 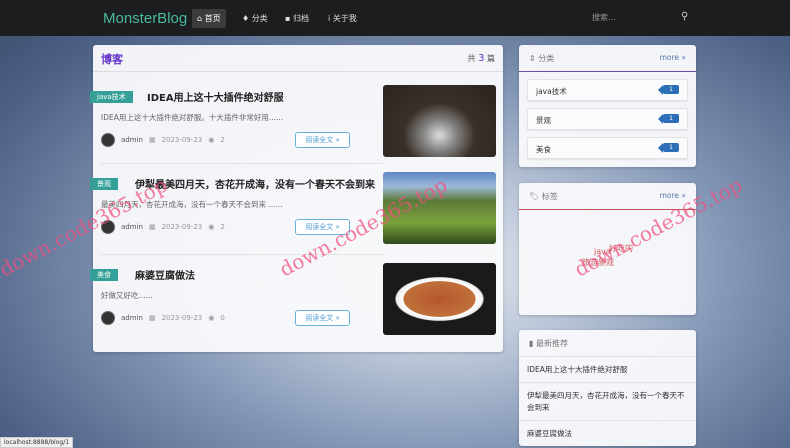 I want to click on status-url: localhost:8888/blog/1, so click(x=37, y=442).